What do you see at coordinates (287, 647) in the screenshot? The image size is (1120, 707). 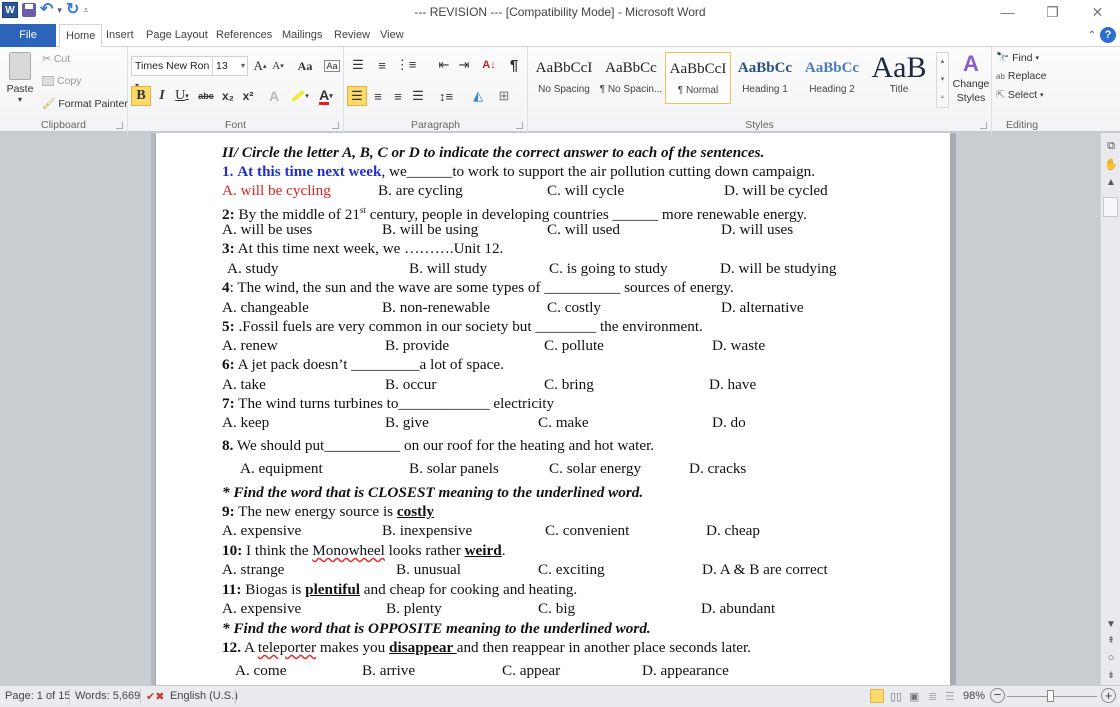 I see `spelling-error-word: teleporter` at bounding box center [287, 647].